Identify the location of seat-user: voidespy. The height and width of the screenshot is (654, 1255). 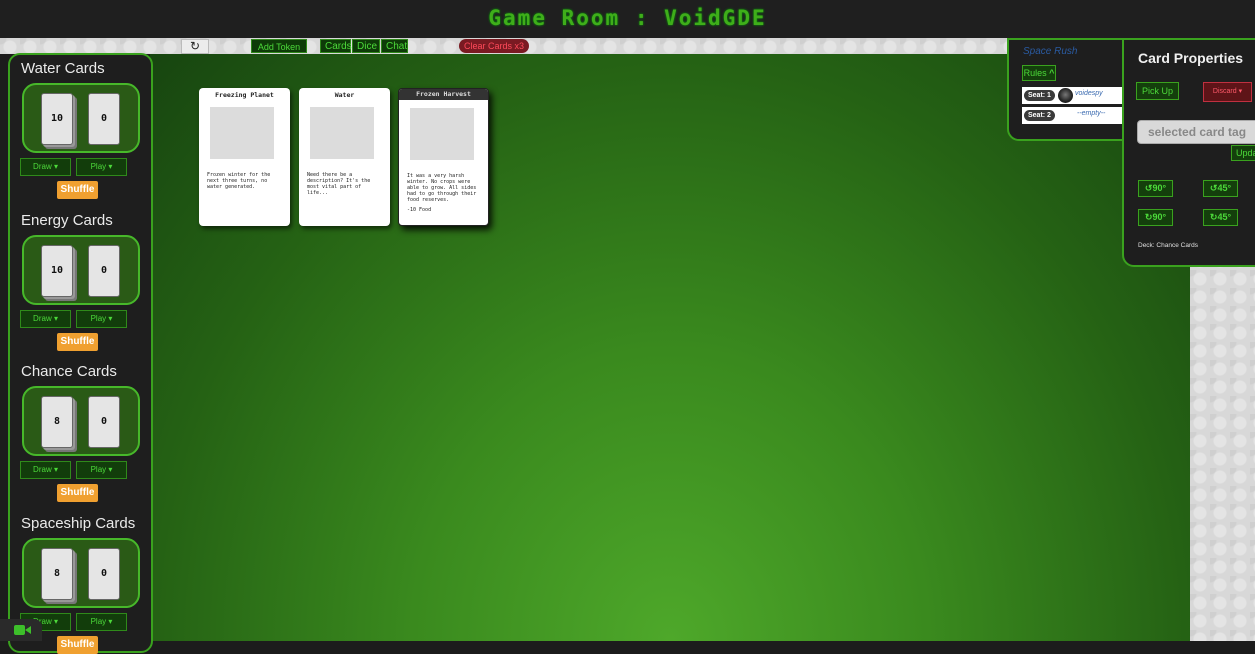
(1089, 93).